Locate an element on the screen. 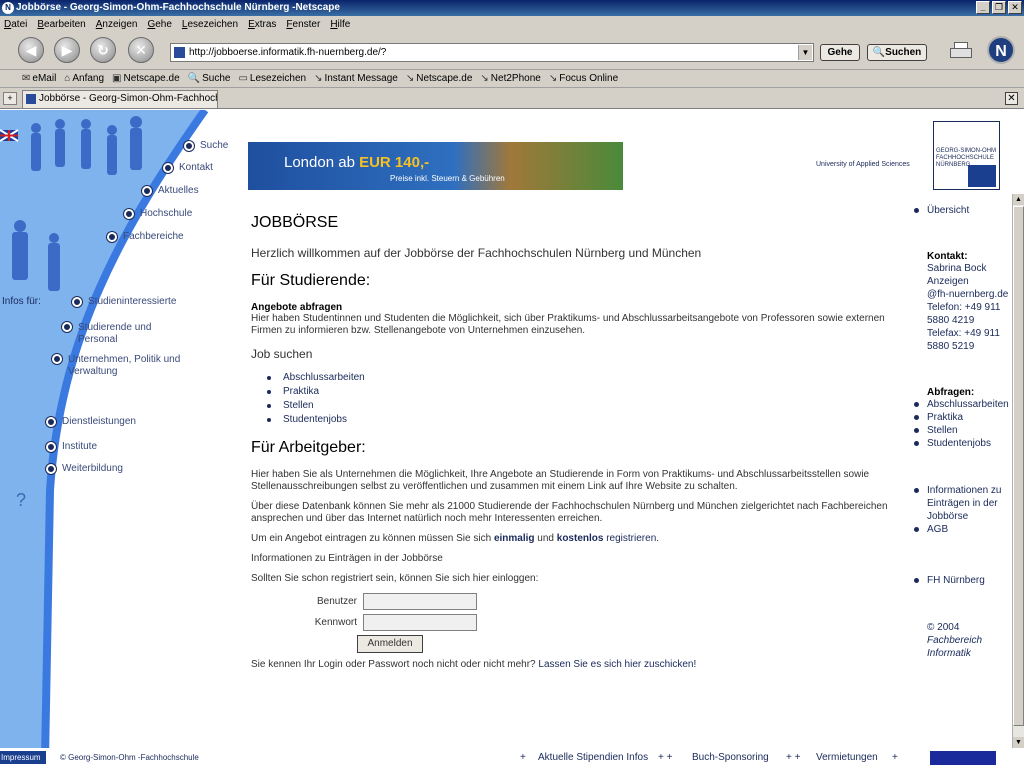 This screenshot has width=1024, height=768. nav-label: Studierende und Personal is located at coordinates (115, 333).